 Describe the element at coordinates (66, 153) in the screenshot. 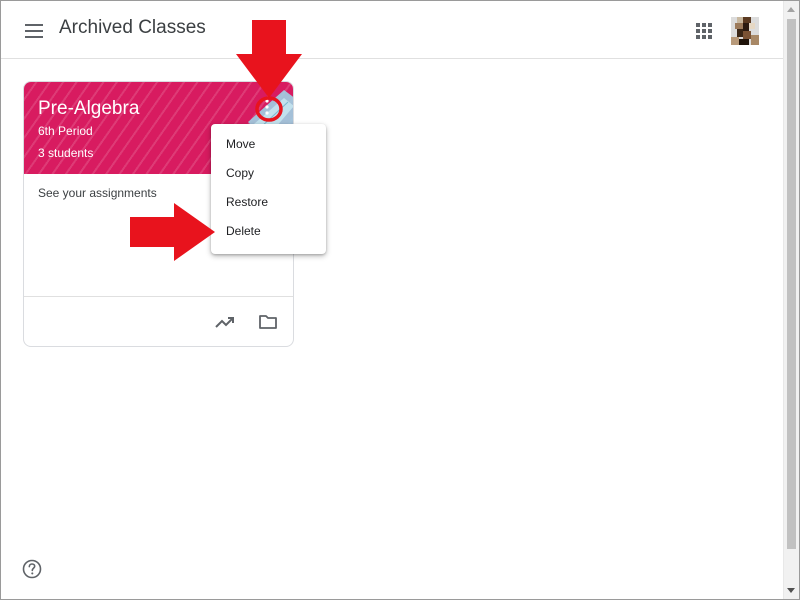

I see `student-count: 3 students` at that location.